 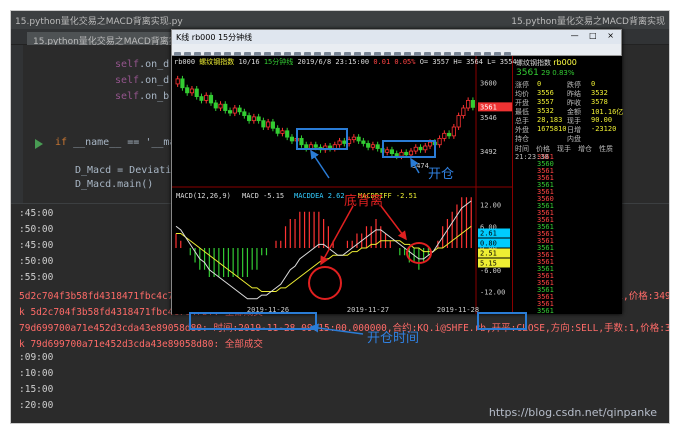 What do you see at coordinates (568, 120) in the screenshot?
I see `quote-row: 总手 28,183 现手 90.00` at bounding box center [568, 120].